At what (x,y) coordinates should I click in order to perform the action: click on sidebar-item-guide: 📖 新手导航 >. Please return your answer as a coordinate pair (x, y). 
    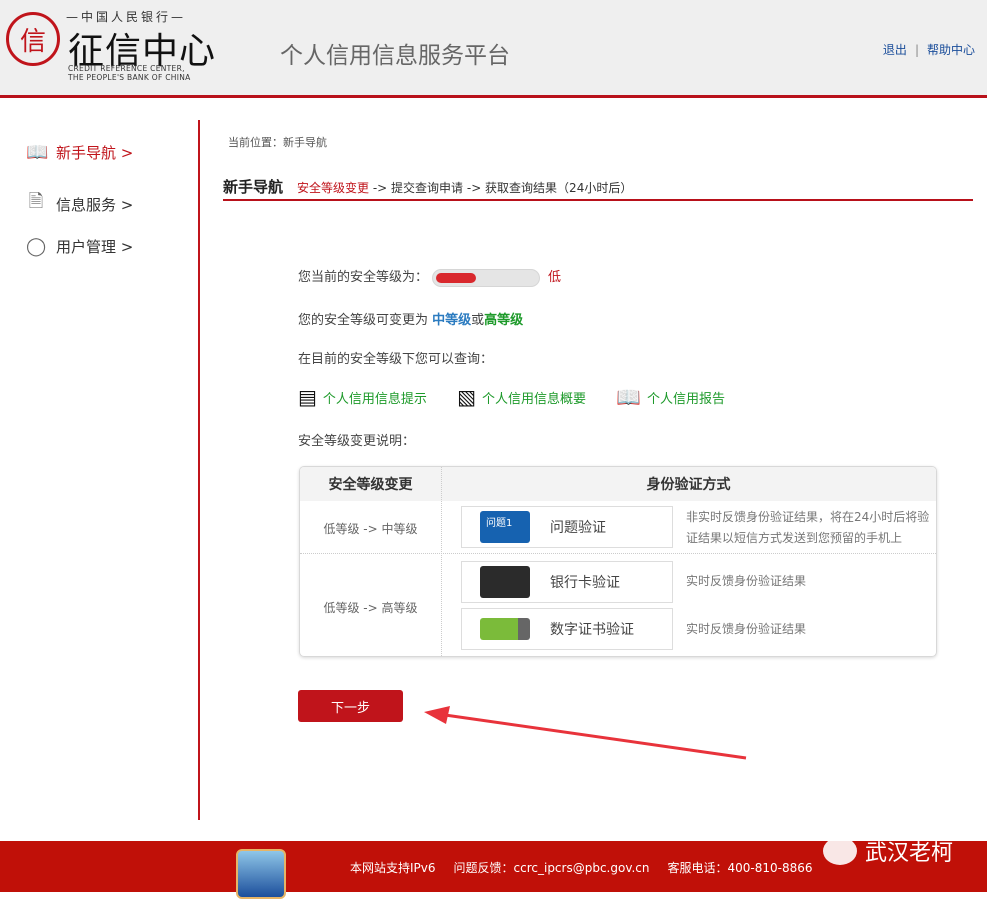
    Looking at the image, I should click on (79, 152).